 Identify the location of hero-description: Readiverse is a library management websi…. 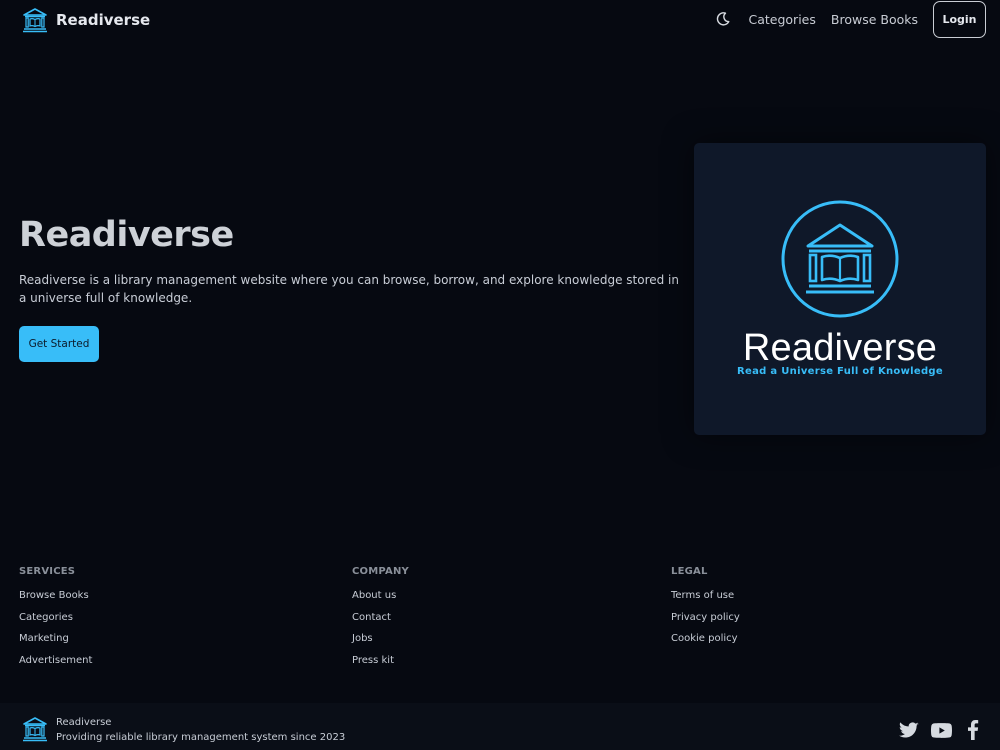
(349, 289).